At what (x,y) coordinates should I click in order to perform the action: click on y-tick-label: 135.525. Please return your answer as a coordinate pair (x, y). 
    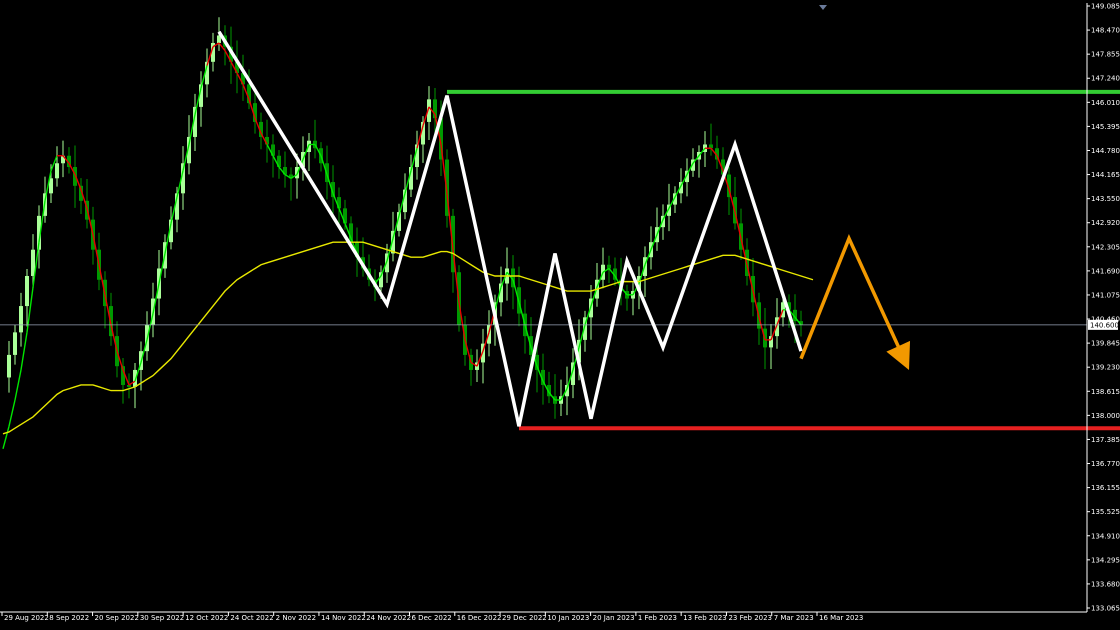
    Looking at the image, I should click on (1105, 512).